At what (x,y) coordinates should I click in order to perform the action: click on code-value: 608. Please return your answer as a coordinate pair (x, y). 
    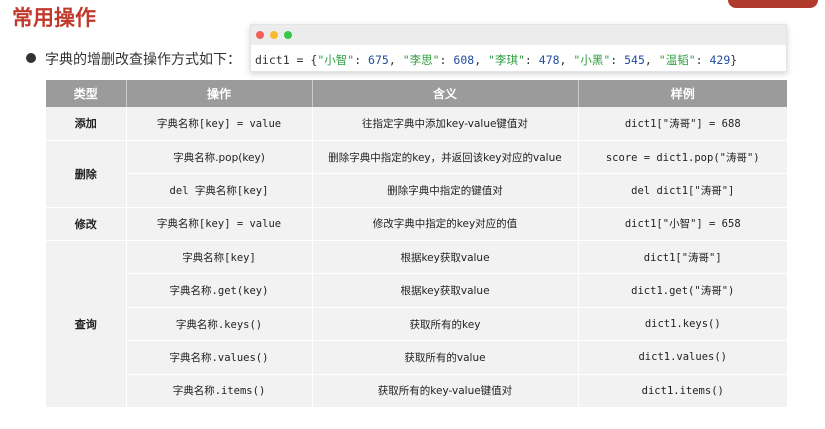
    Looking at the image, I should click on (464, 60).